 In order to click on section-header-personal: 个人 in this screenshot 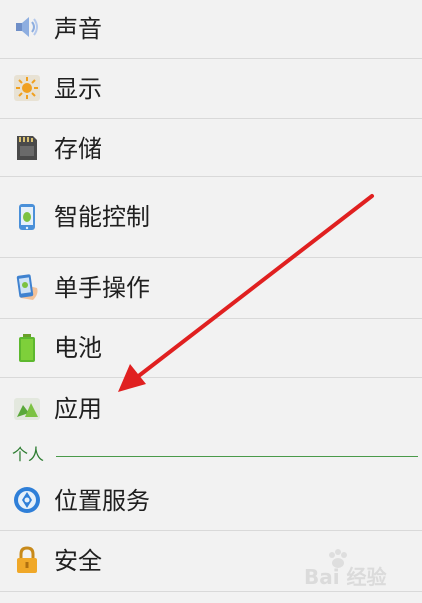, I will do `click(211, 456)`.